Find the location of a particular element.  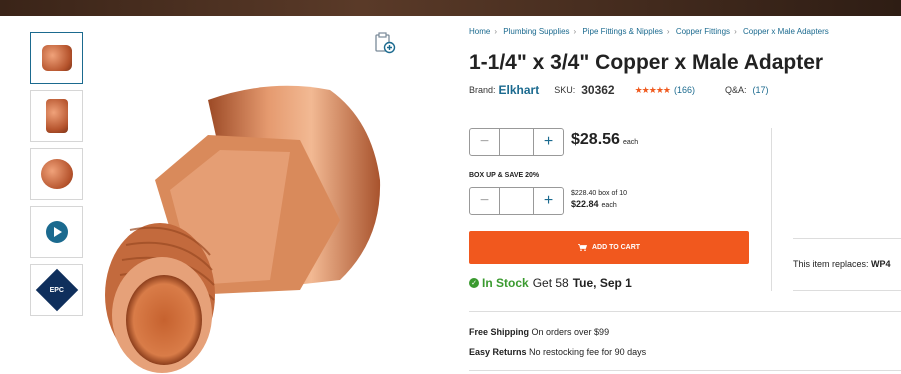

box-quantity-input is located at coordinates (516, 201).